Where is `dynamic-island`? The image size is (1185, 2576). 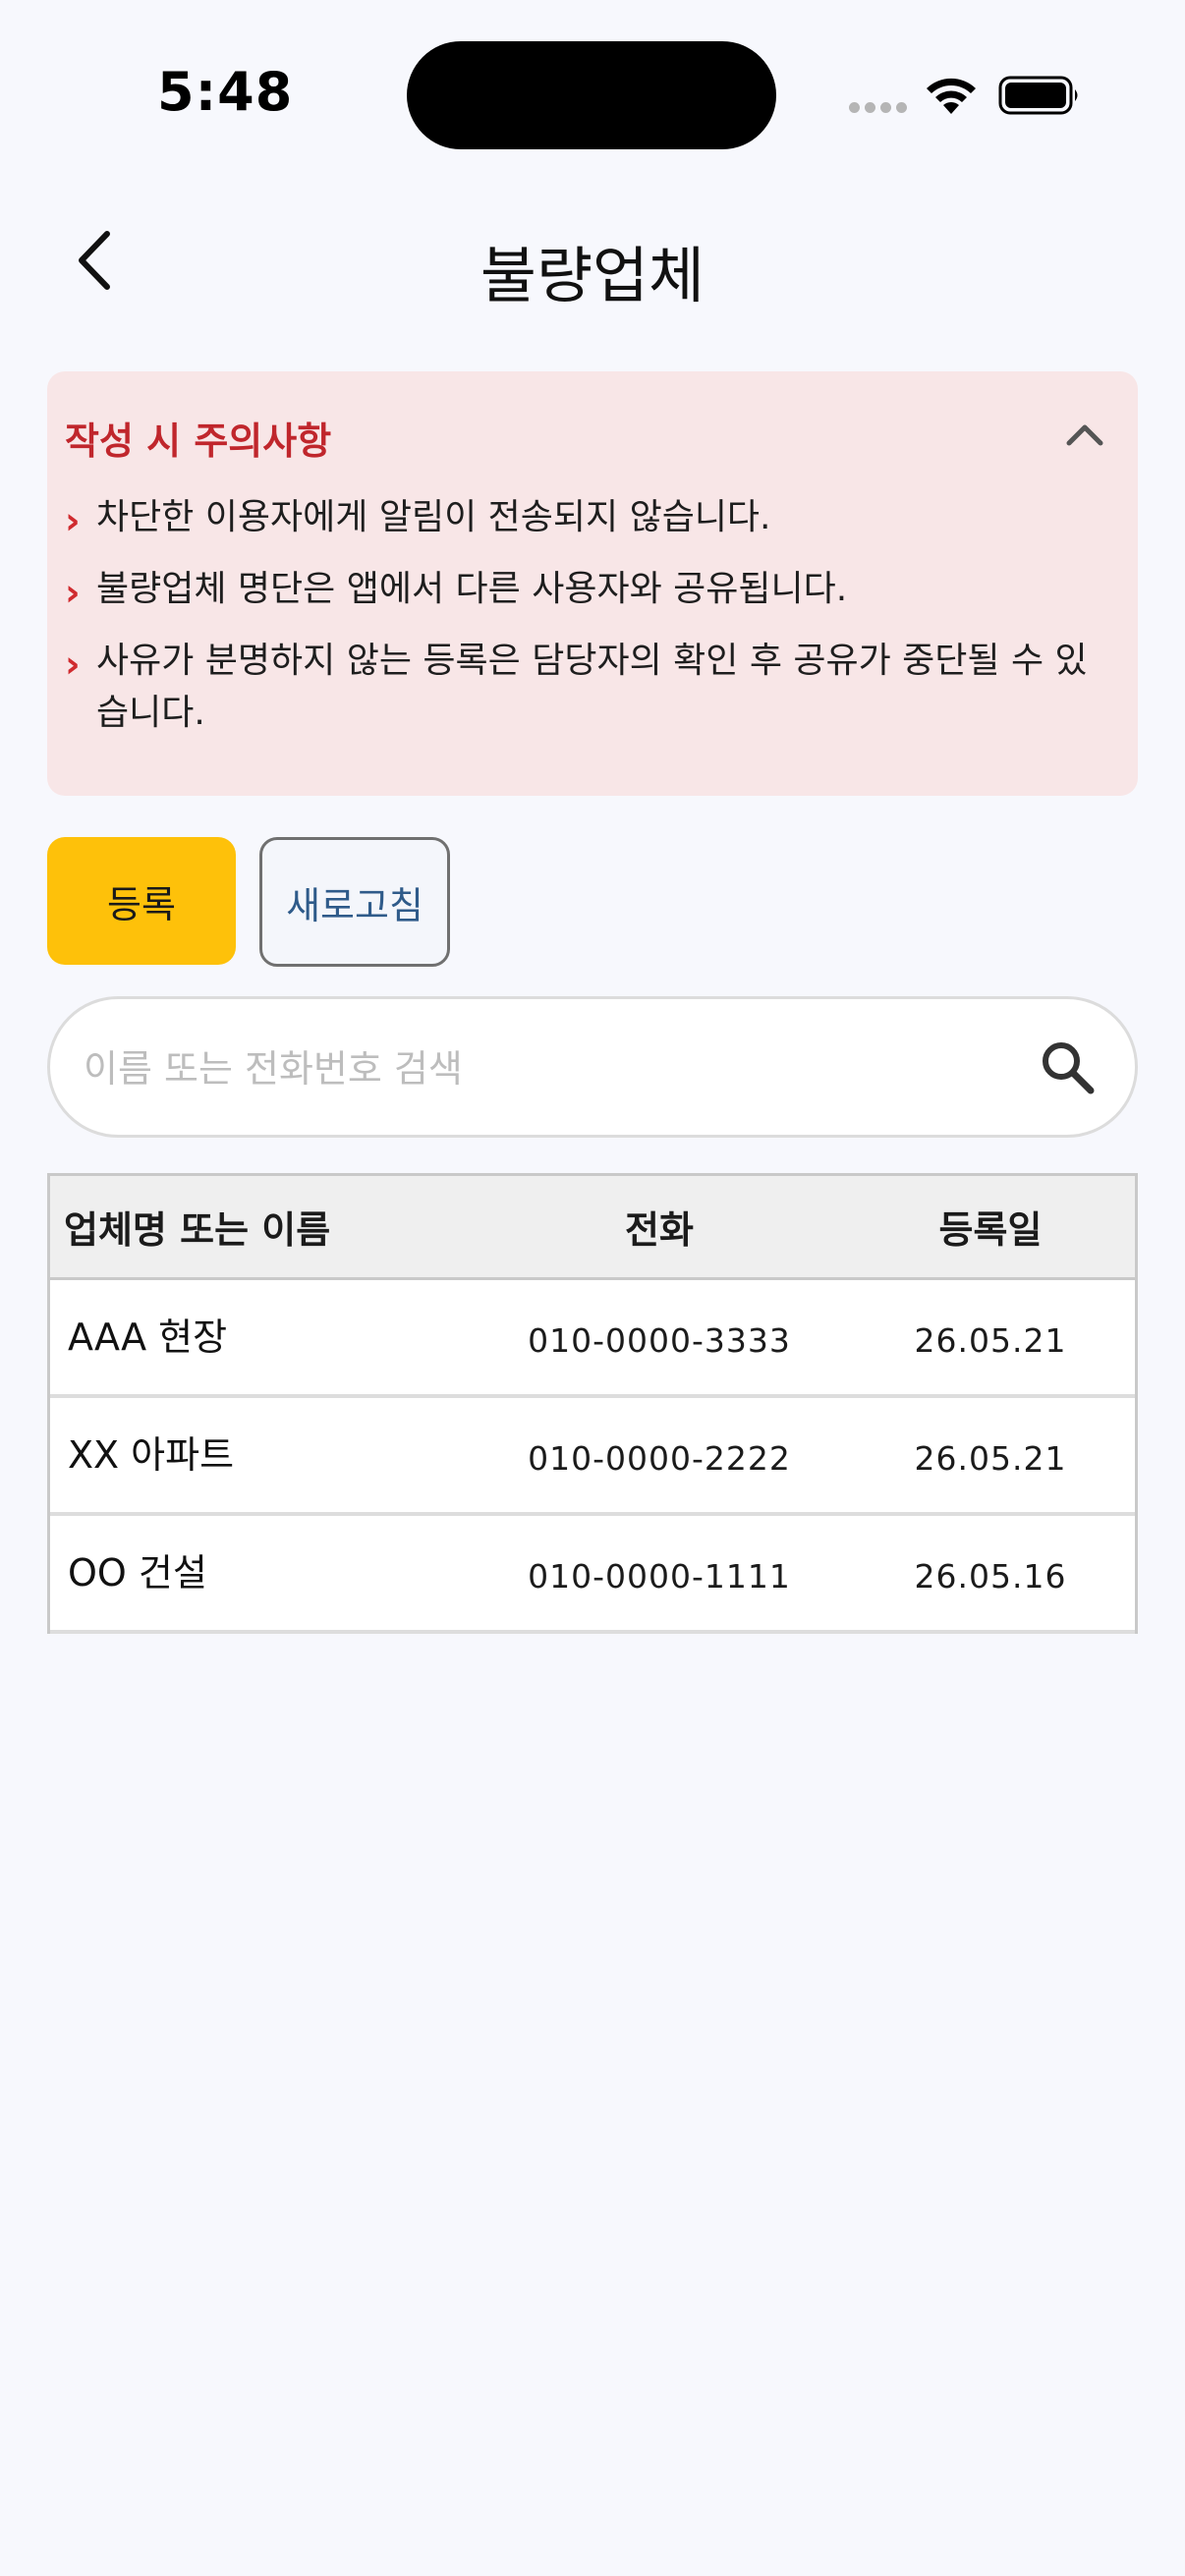
dynamic-island is located at coordinates (592, 95).